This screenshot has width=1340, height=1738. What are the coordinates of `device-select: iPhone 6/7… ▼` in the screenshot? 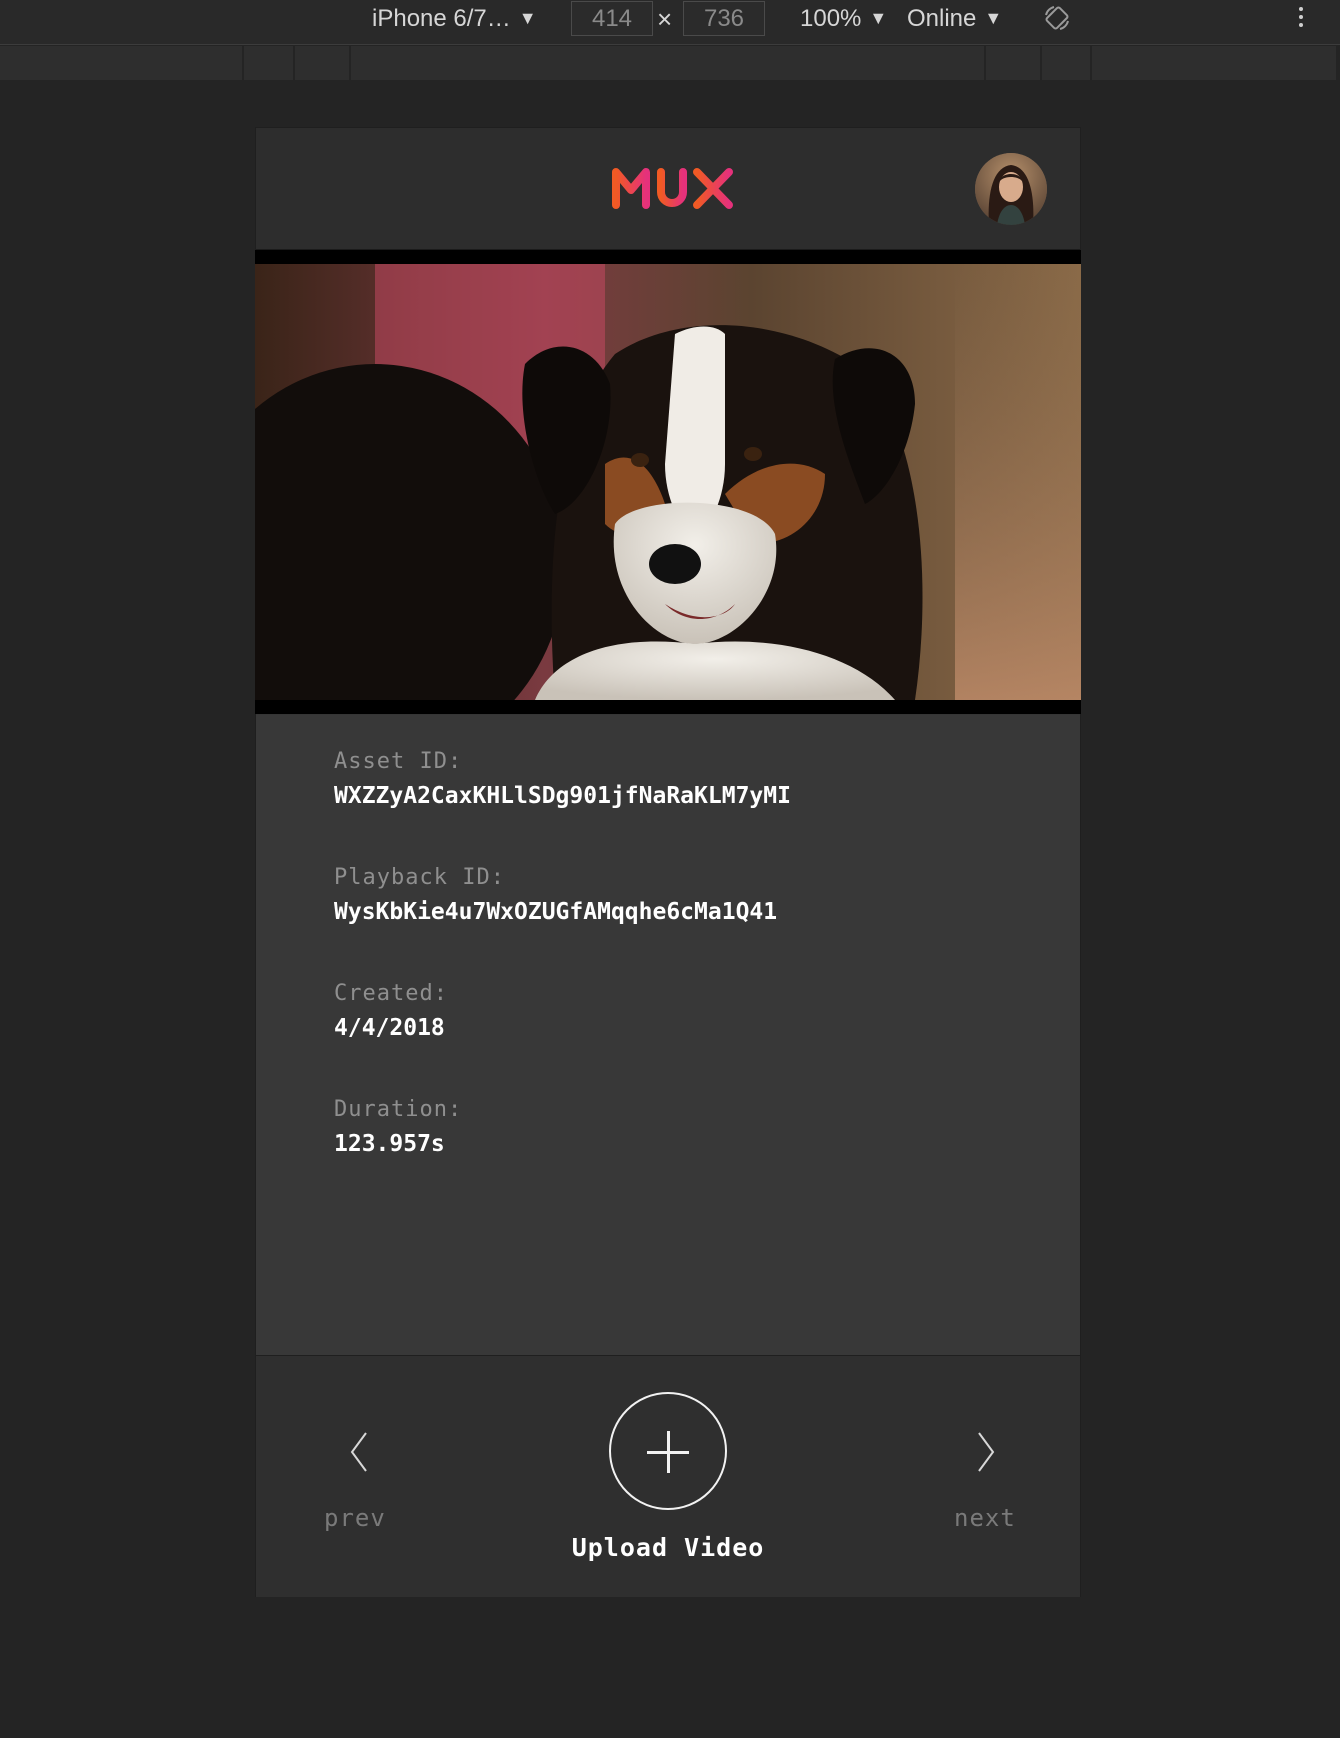 It's located at (454, 22).